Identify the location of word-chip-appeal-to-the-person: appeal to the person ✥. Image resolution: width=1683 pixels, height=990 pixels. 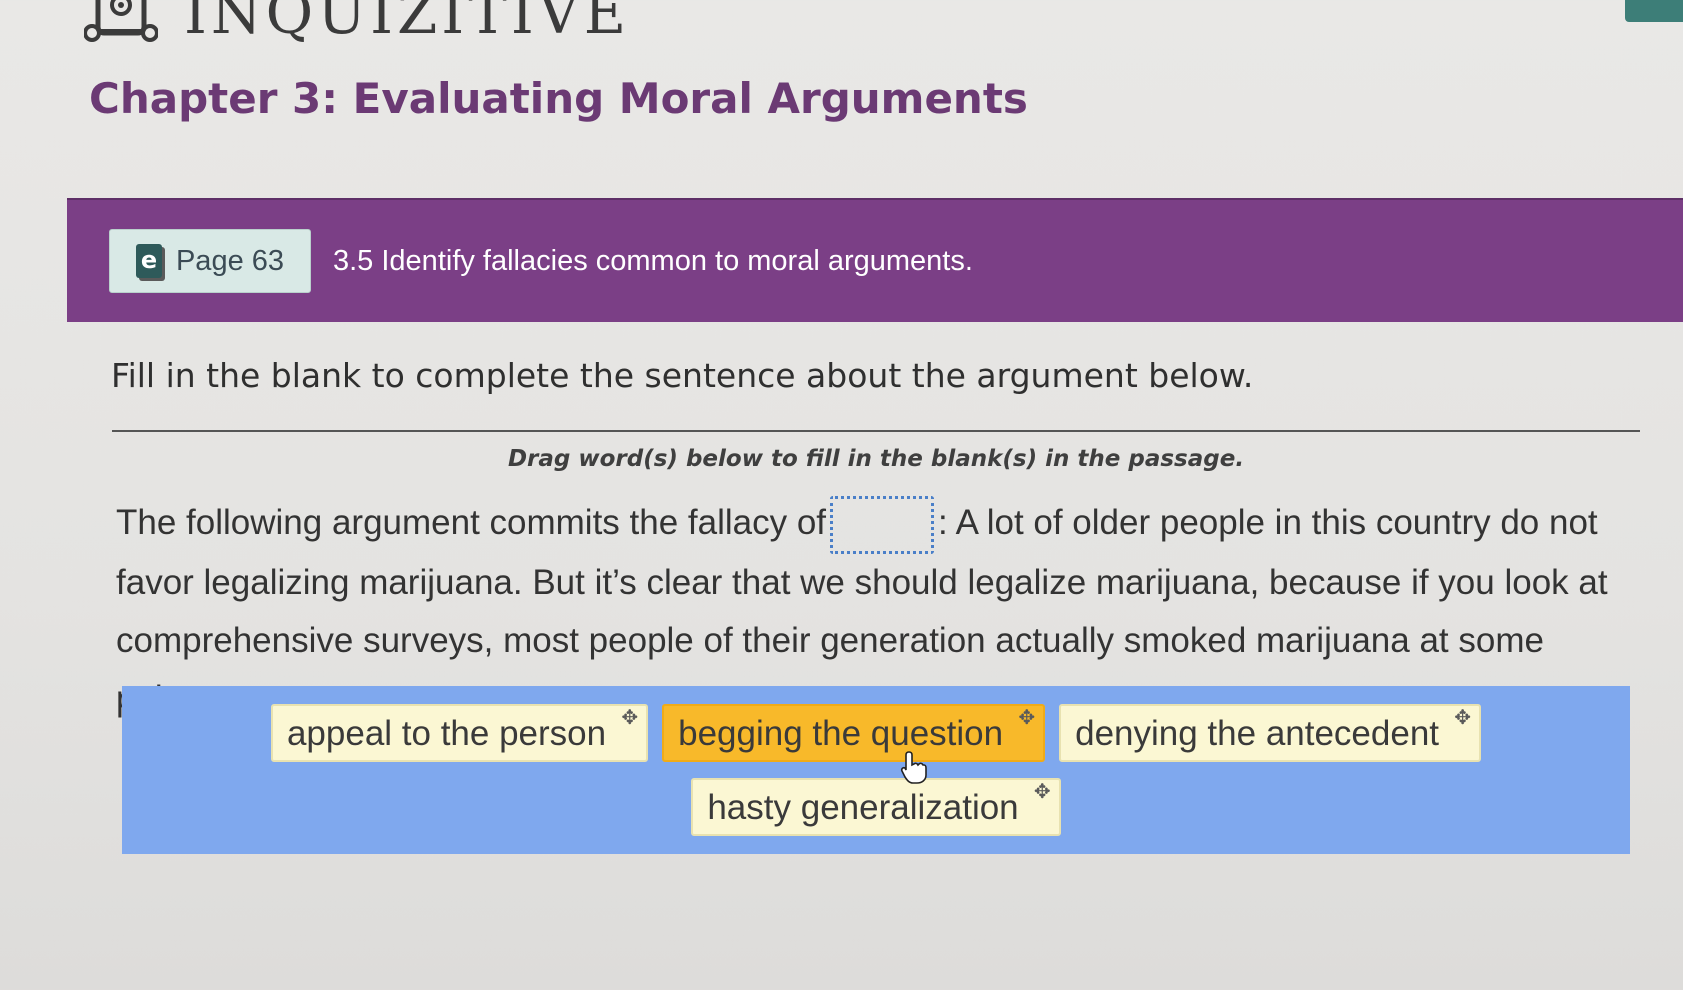
(459, 733).